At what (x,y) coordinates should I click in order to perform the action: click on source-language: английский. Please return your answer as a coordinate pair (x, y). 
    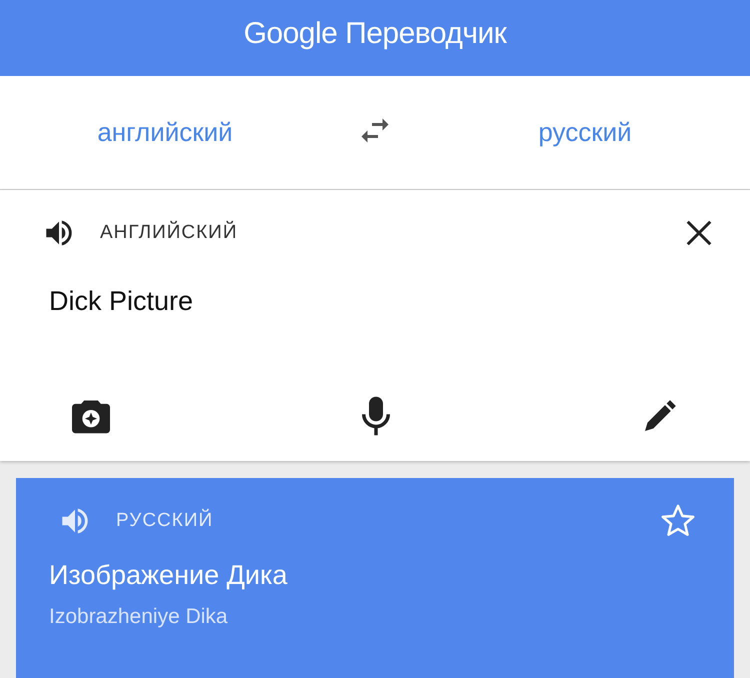
    Looking at the image, I should click on (165, 132).